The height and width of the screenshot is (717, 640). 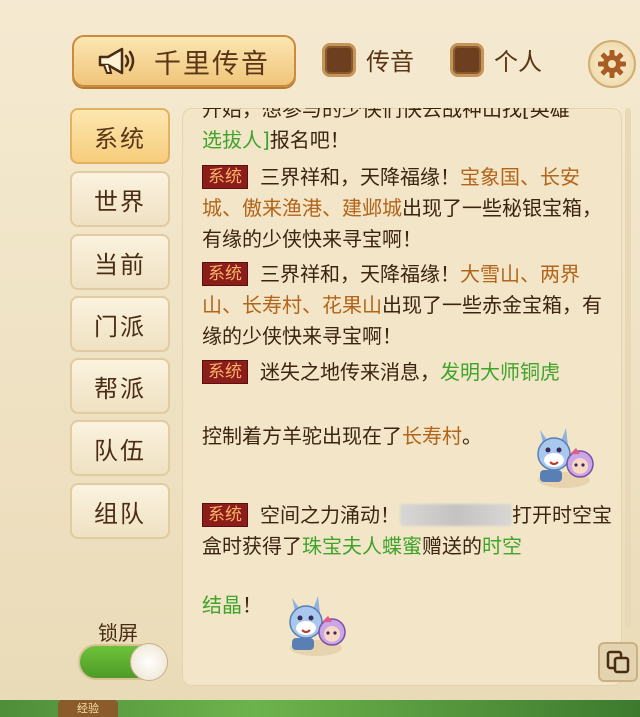 I want to click on chat-message-3: 系统 迷失之地传来消息，发明大师铜虎, so click(x=408, y=372).